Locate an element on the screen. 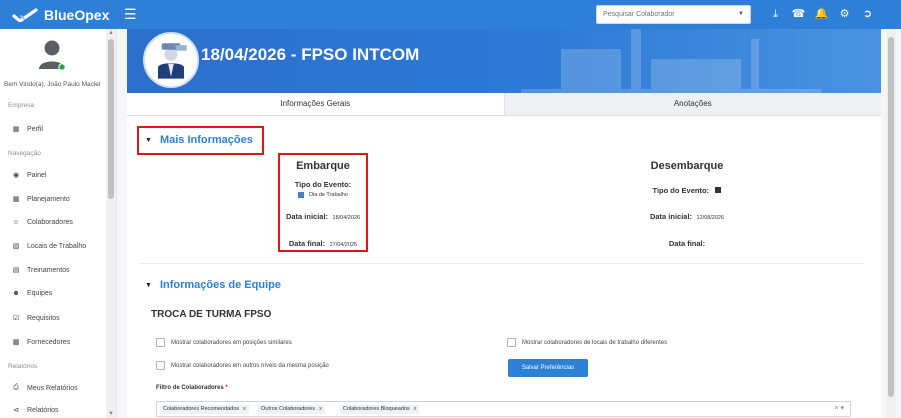 The height and width of the screenshot is (418, 901). sidebar-item-meus-relatorios: ⎙ Meus Relatórios is located at coordinates (45, 388).